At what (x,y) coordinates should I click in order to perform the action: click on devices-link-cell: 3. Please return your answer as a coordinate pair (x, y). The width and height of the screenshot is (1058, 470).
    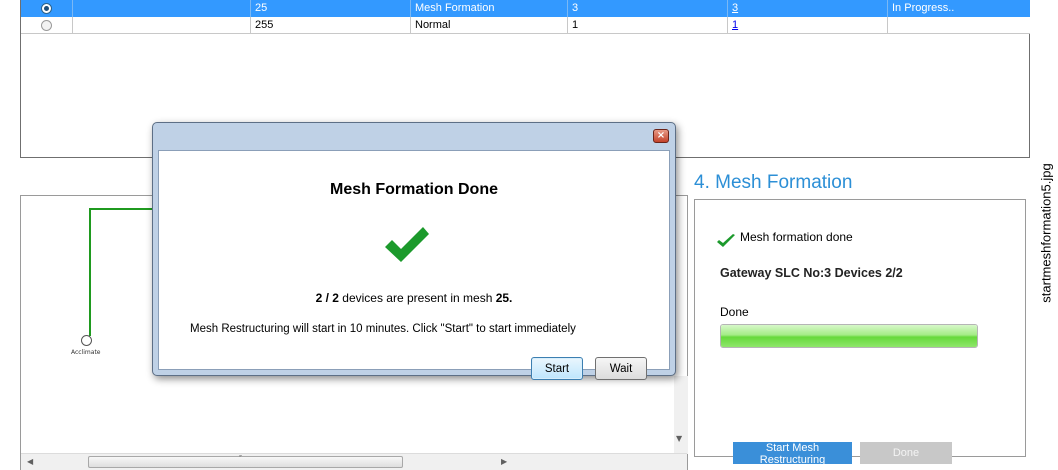
    Looking at the image, I should click on (808, 8).